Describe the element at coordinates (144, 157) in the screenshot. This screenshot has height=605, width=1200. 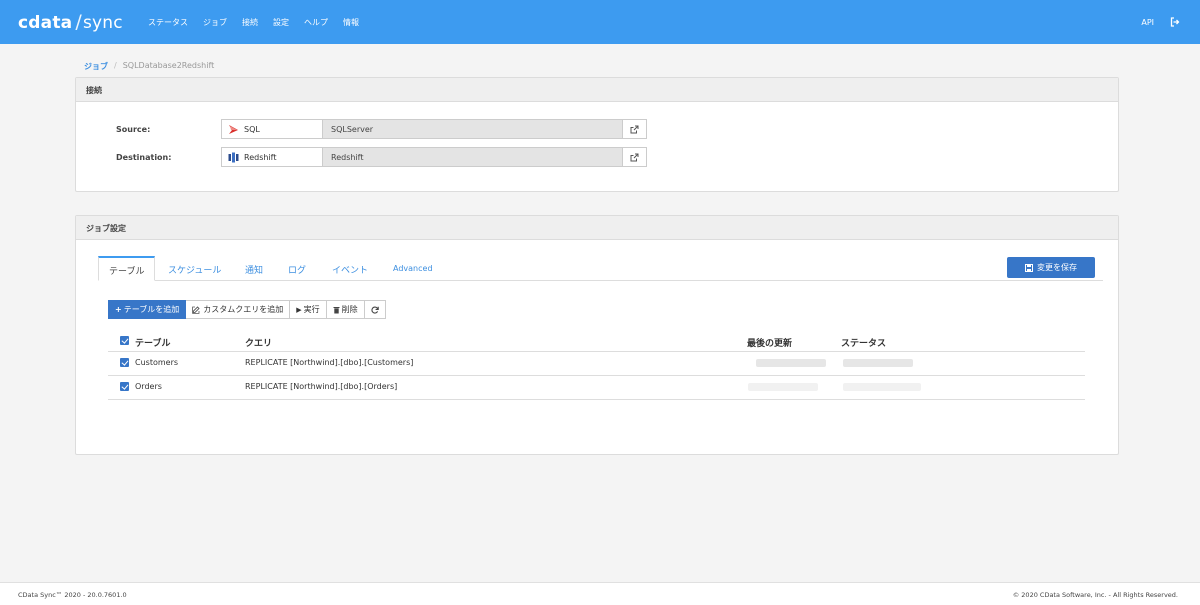
I see `destination-label: Destination:` at that location.